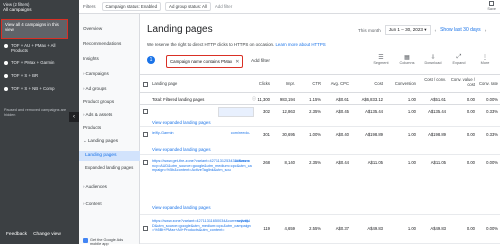 The image size is (500, 247). I want to click on download-button: ⇩ Download, so click(433, 59).